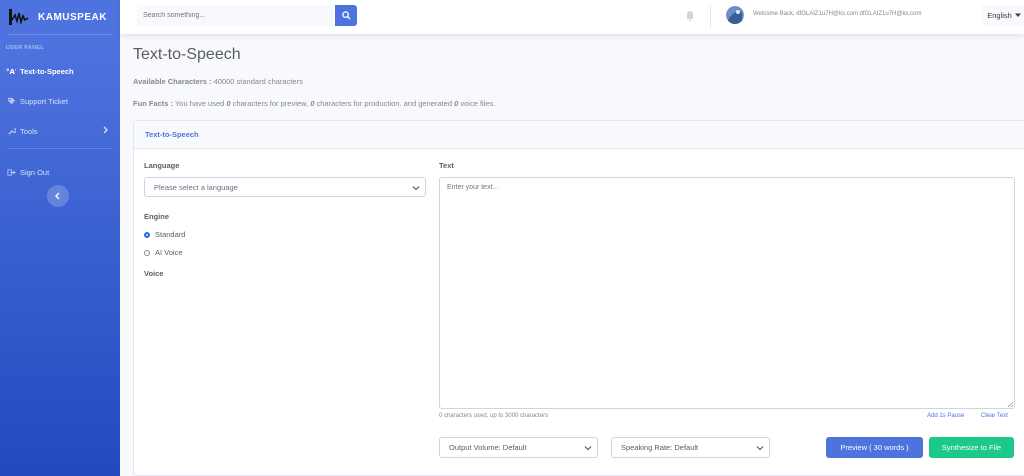 This screenshot has height=476, width=1024. Describe the element at coordinates (60, 148) in the screenshot. I see `sidebar-divider` at that location.